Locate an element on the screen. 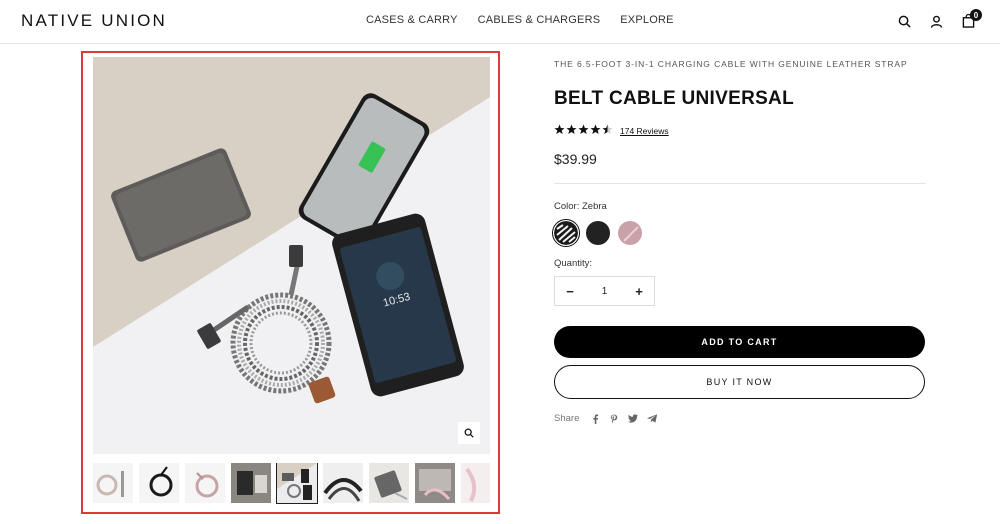 Image resolution: width=1000 pixels, height=524 pixels. quantity-stepper: − 1 + is located at coordinates (604, 291).